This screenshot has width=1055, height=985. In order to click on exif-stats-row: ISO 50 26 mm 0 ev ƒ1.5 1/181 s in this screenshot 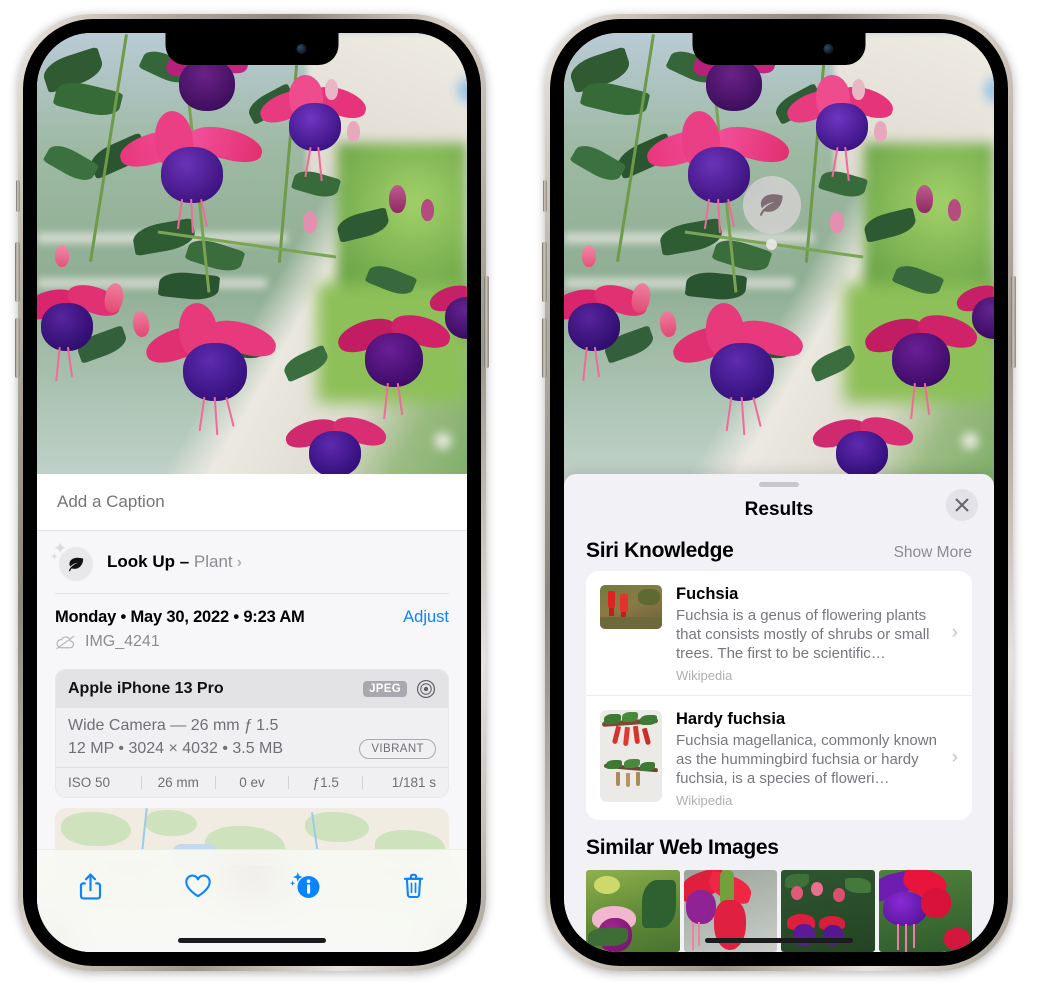, I will do `click(252, 782)`.